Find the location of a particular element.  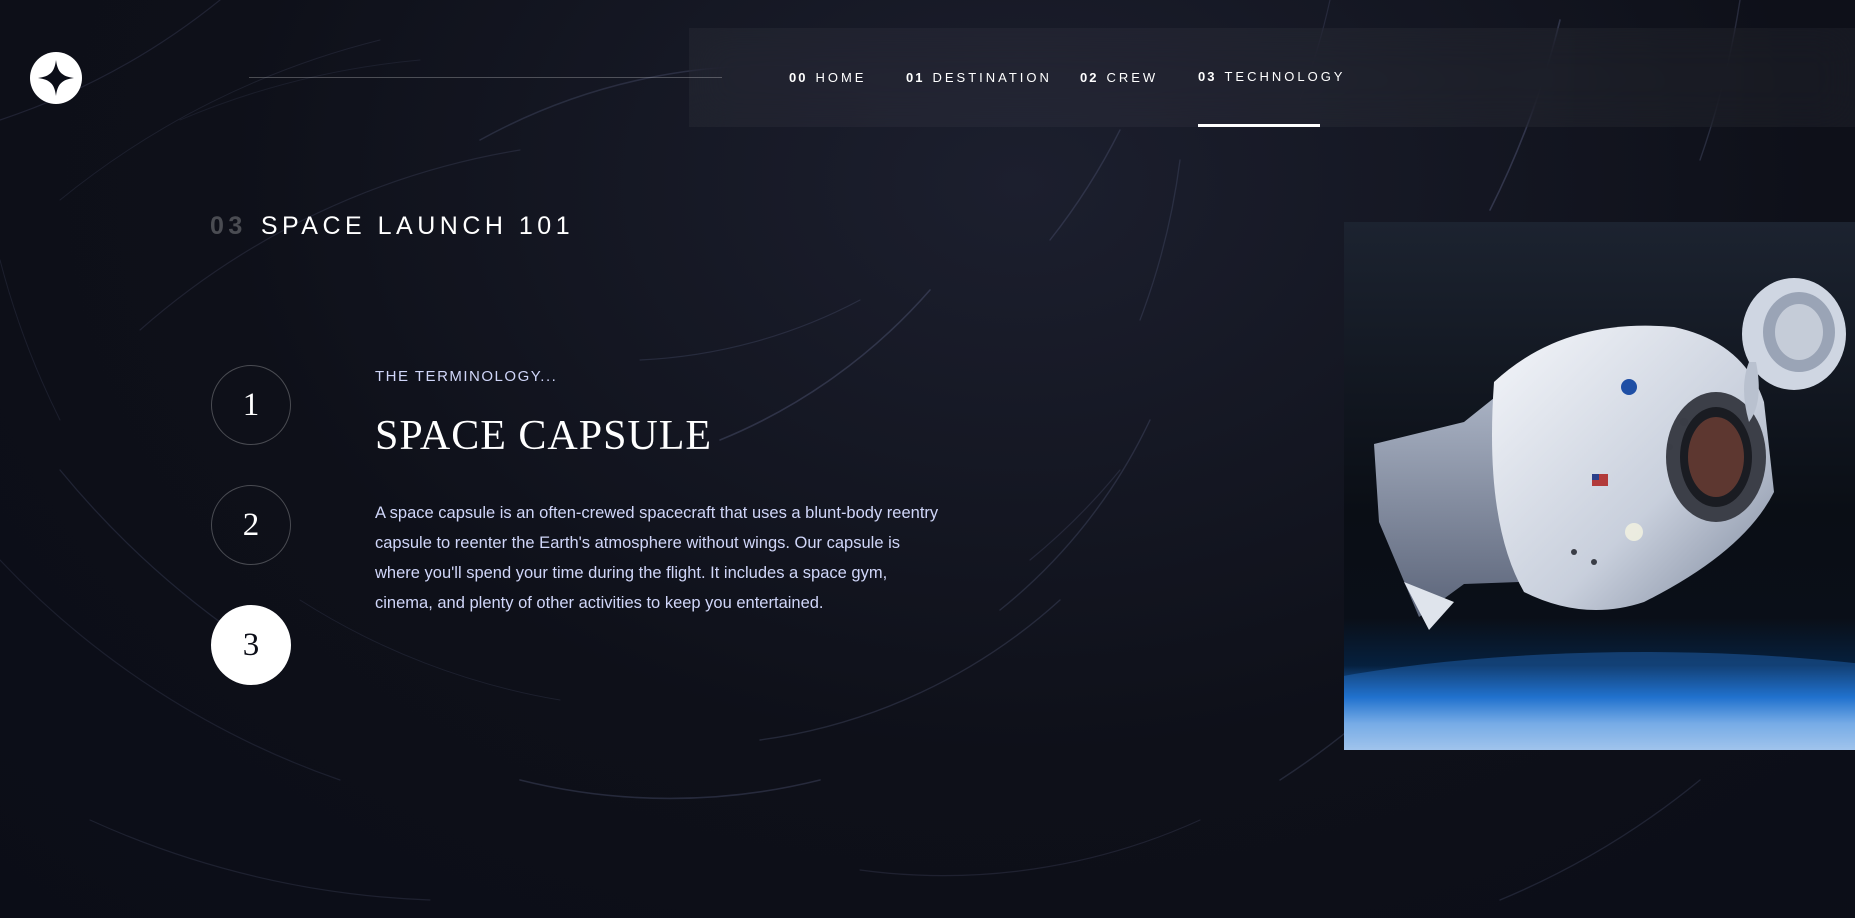

nav-item-label: CREW is located at coordinates (1132, 77).